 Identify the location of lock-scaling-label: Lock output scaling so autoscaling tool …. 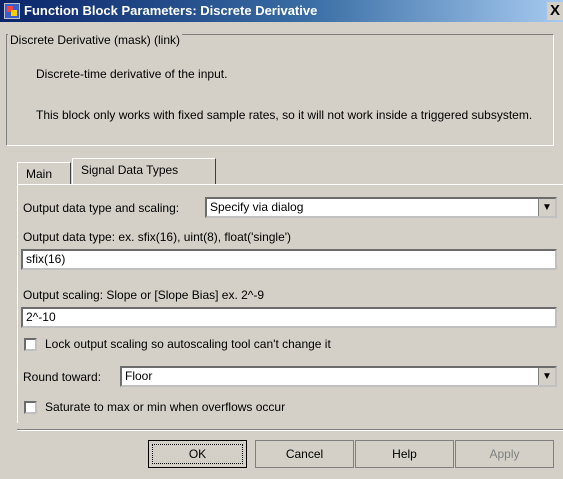
(188, 344).